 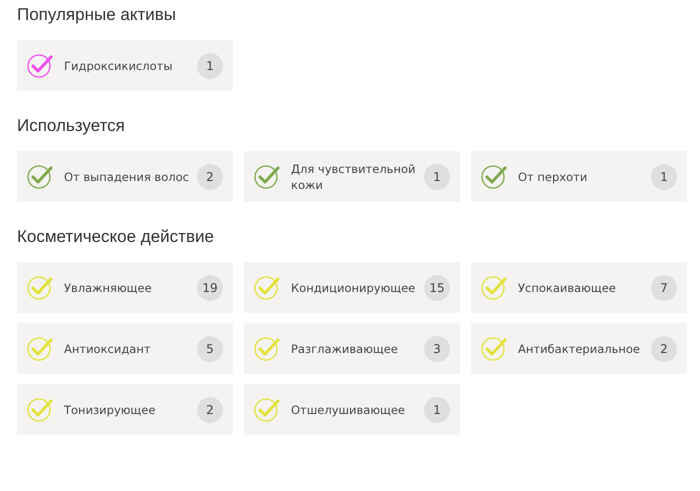 I want to click on tag-card: Для чувствительной кожи 1, so click(x=352, y=176).